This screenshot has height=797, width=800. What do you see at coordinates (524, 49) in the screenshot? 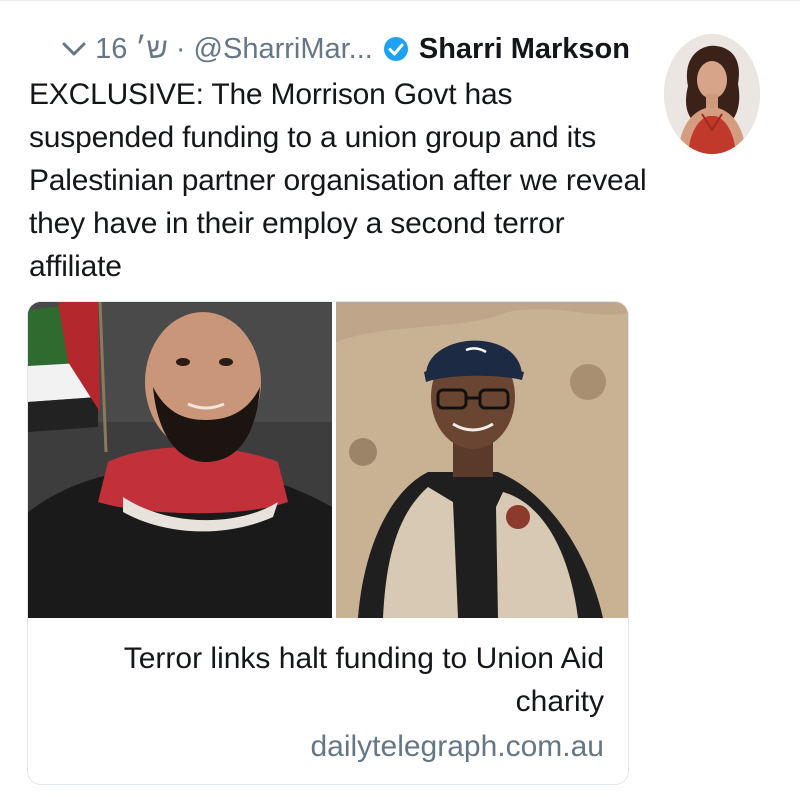
I see `author-name: Sharri Markson` at bounding box center [524, 49].